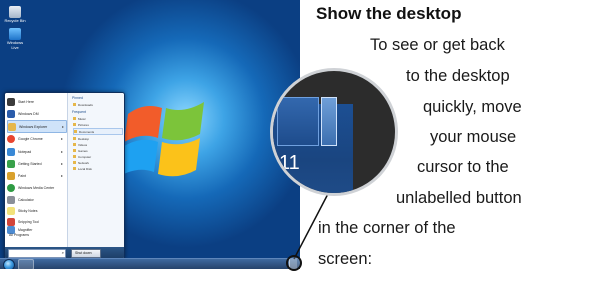 This screenshot has width=601, height=282. What do you see at coordinates (437, 45) in the screenshot?
I see `body-line: To see or get back` at bounding box center [437, 45].